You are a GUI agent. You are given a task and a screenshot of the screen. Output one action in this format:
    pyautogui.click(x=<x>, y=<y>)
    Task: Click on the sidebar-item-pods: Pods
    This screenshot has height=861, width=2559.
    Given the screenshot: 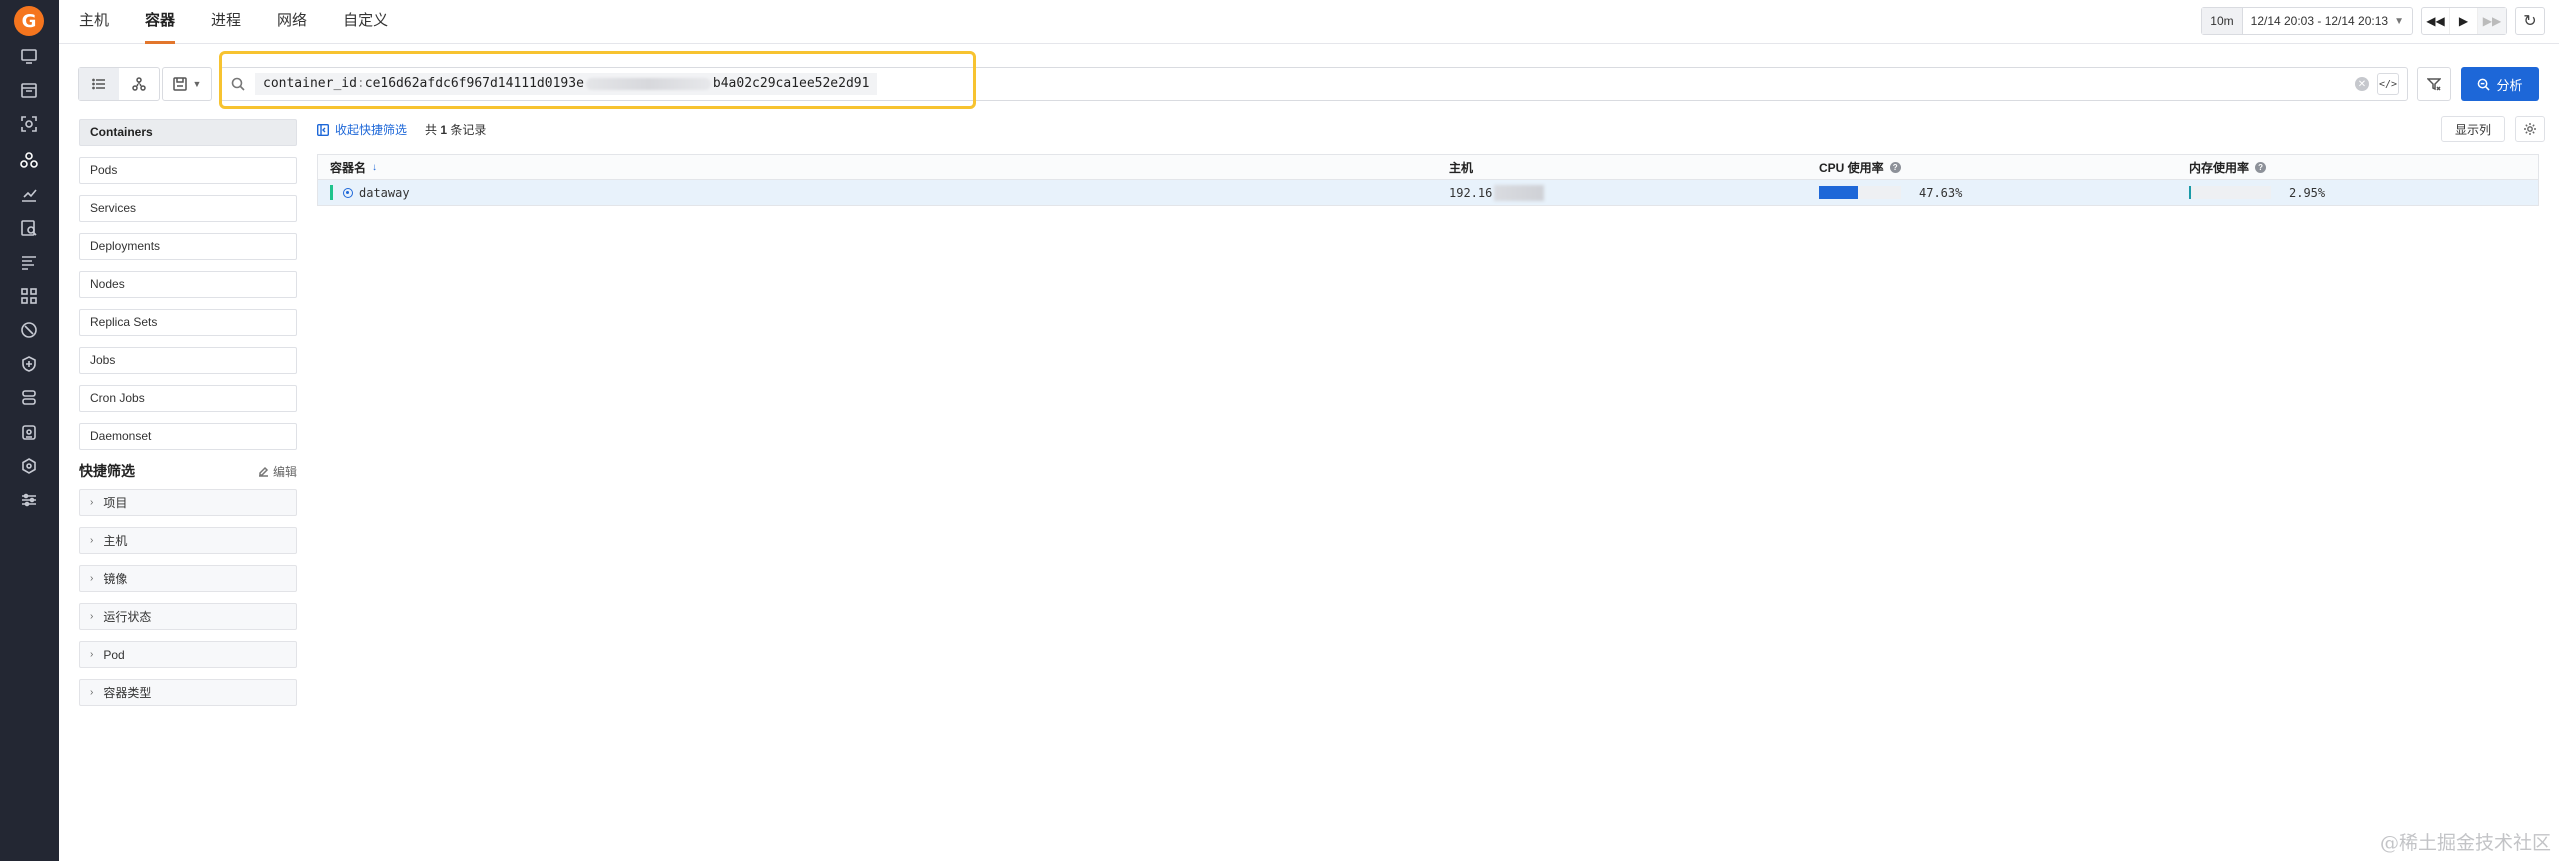 What is the action you would take?
    pyautogui.click(x=188, y=170)
    